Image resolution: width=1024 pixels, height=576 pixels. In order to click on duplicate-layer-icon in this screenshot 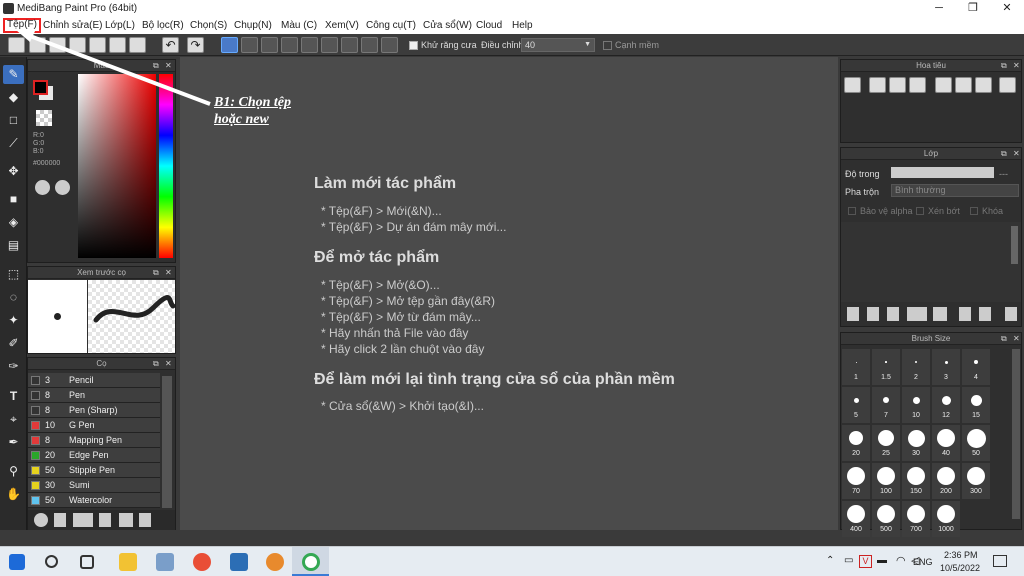, I will do `click(965, 314)`.